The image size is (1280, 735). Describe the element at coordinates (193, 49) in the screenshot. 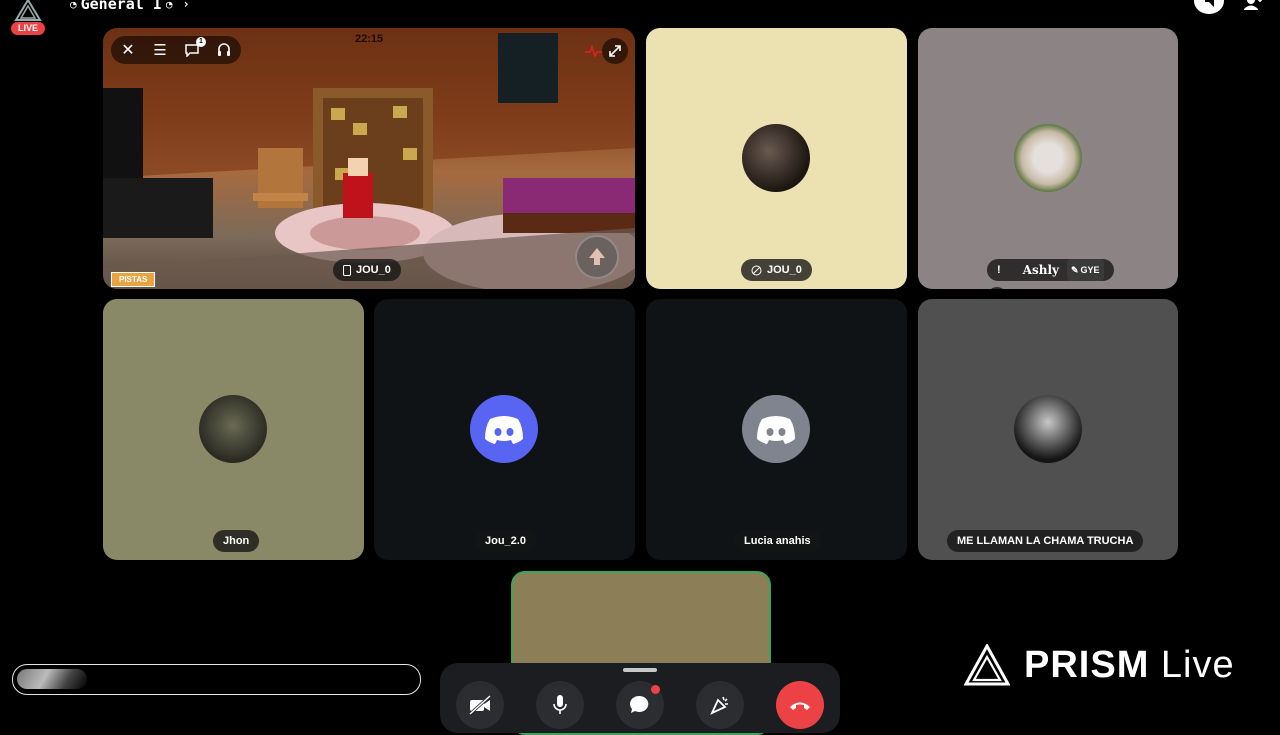

I see `chat-icon: 1` at that location.